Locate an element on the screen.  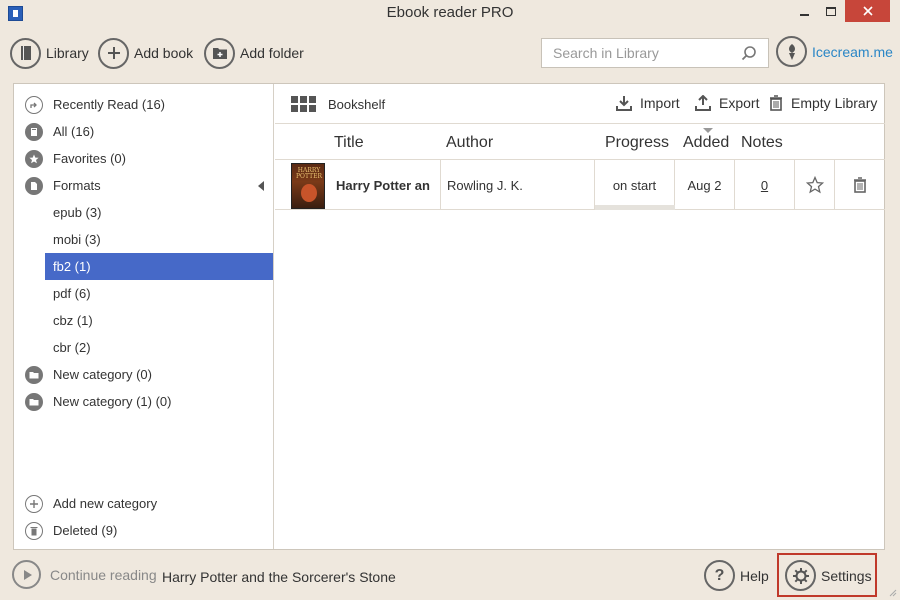
icecream-link: Icecream.me is located at coordinates (834, 51).